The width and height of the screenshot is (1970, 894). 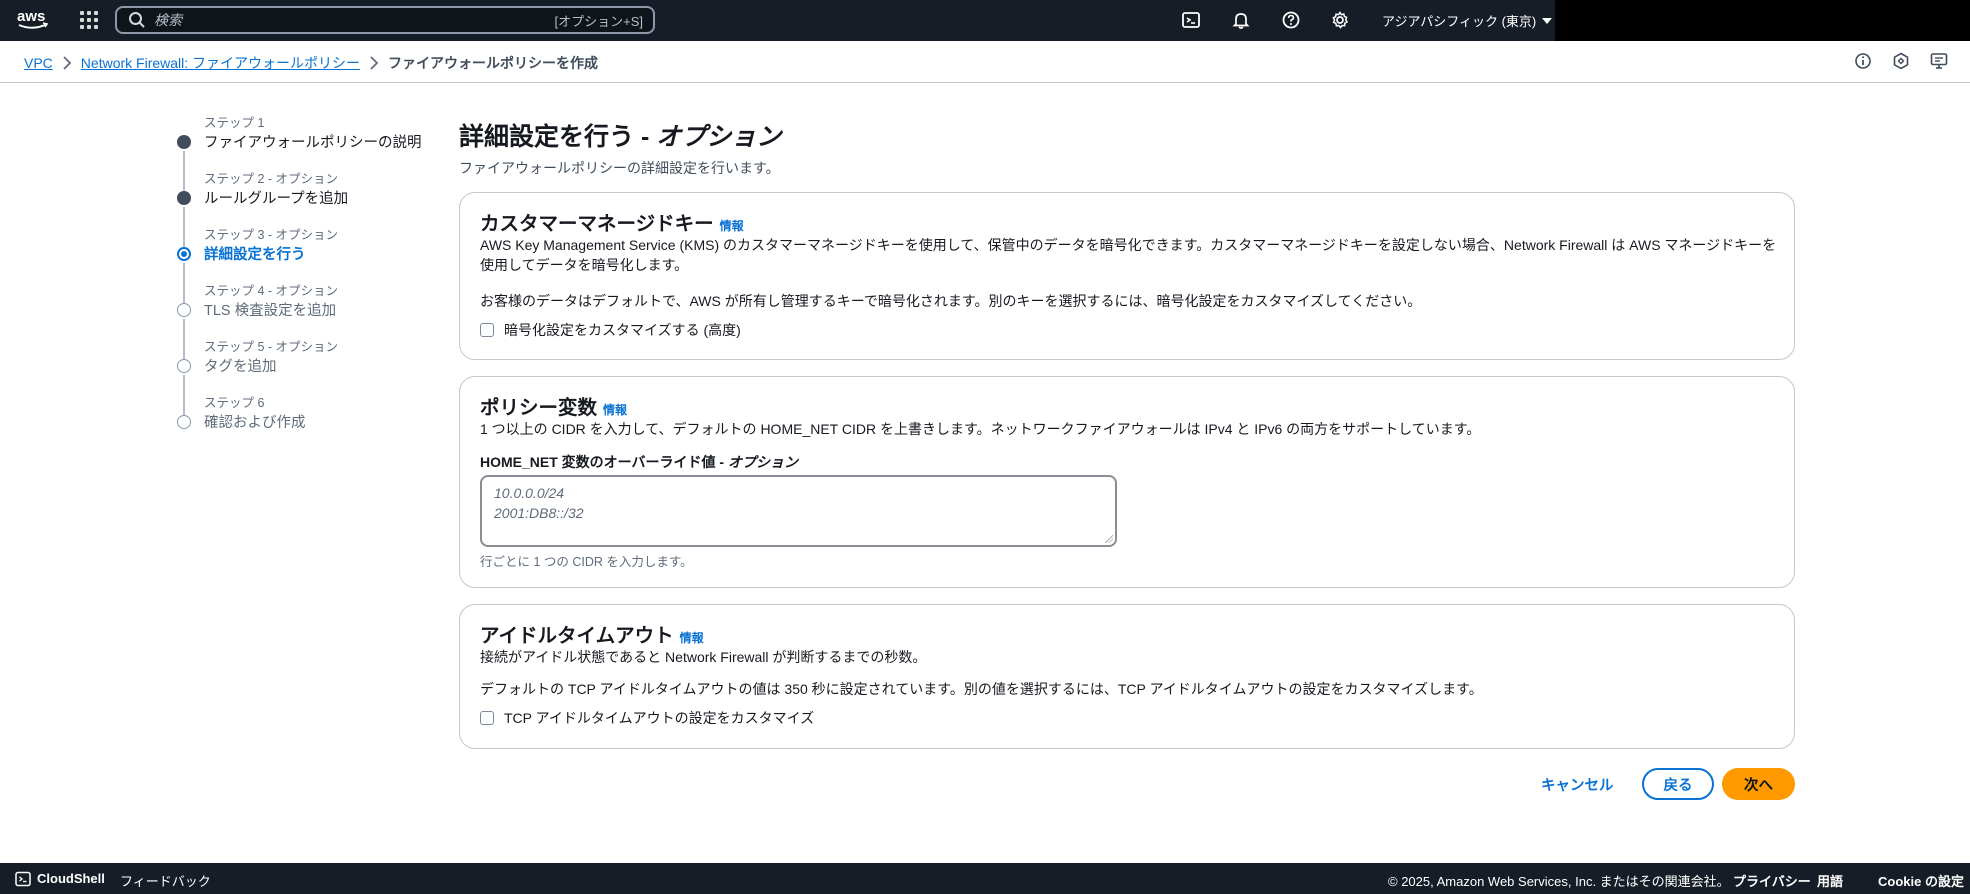 I want to click on bell-icon, so click(x=1241, y=20).